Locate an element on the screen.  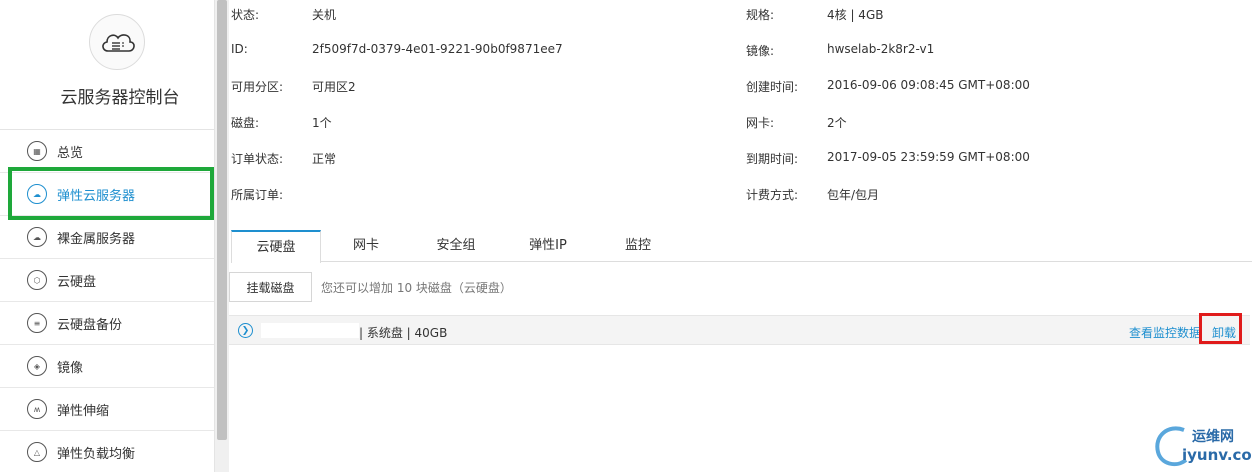
disk-backup-icon: ≡ is located at coordinates (37, 323).